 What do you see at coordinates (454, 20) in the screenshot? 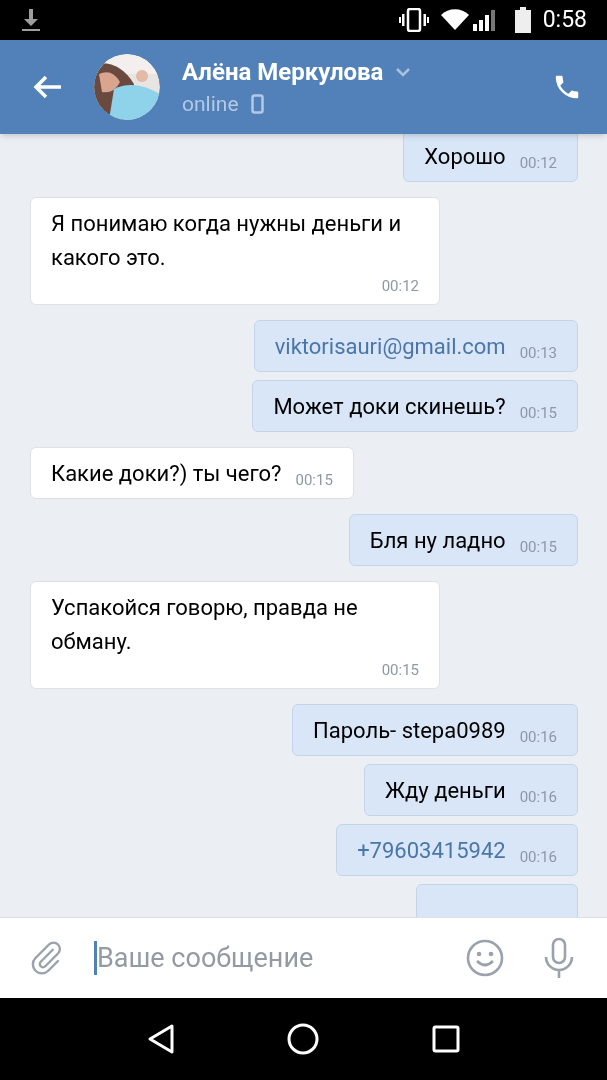
I see `wifi-icon` at bounding box center [454, 20].